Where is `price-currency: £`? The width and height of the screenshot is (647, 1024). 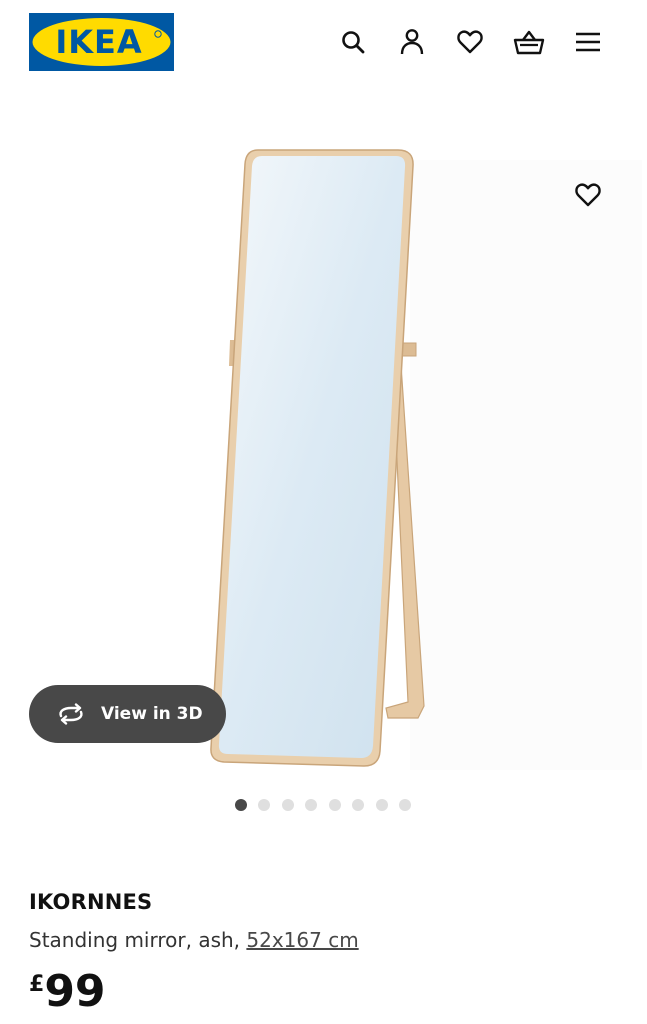
price-currency: £ is located at coordinates (37, 984).